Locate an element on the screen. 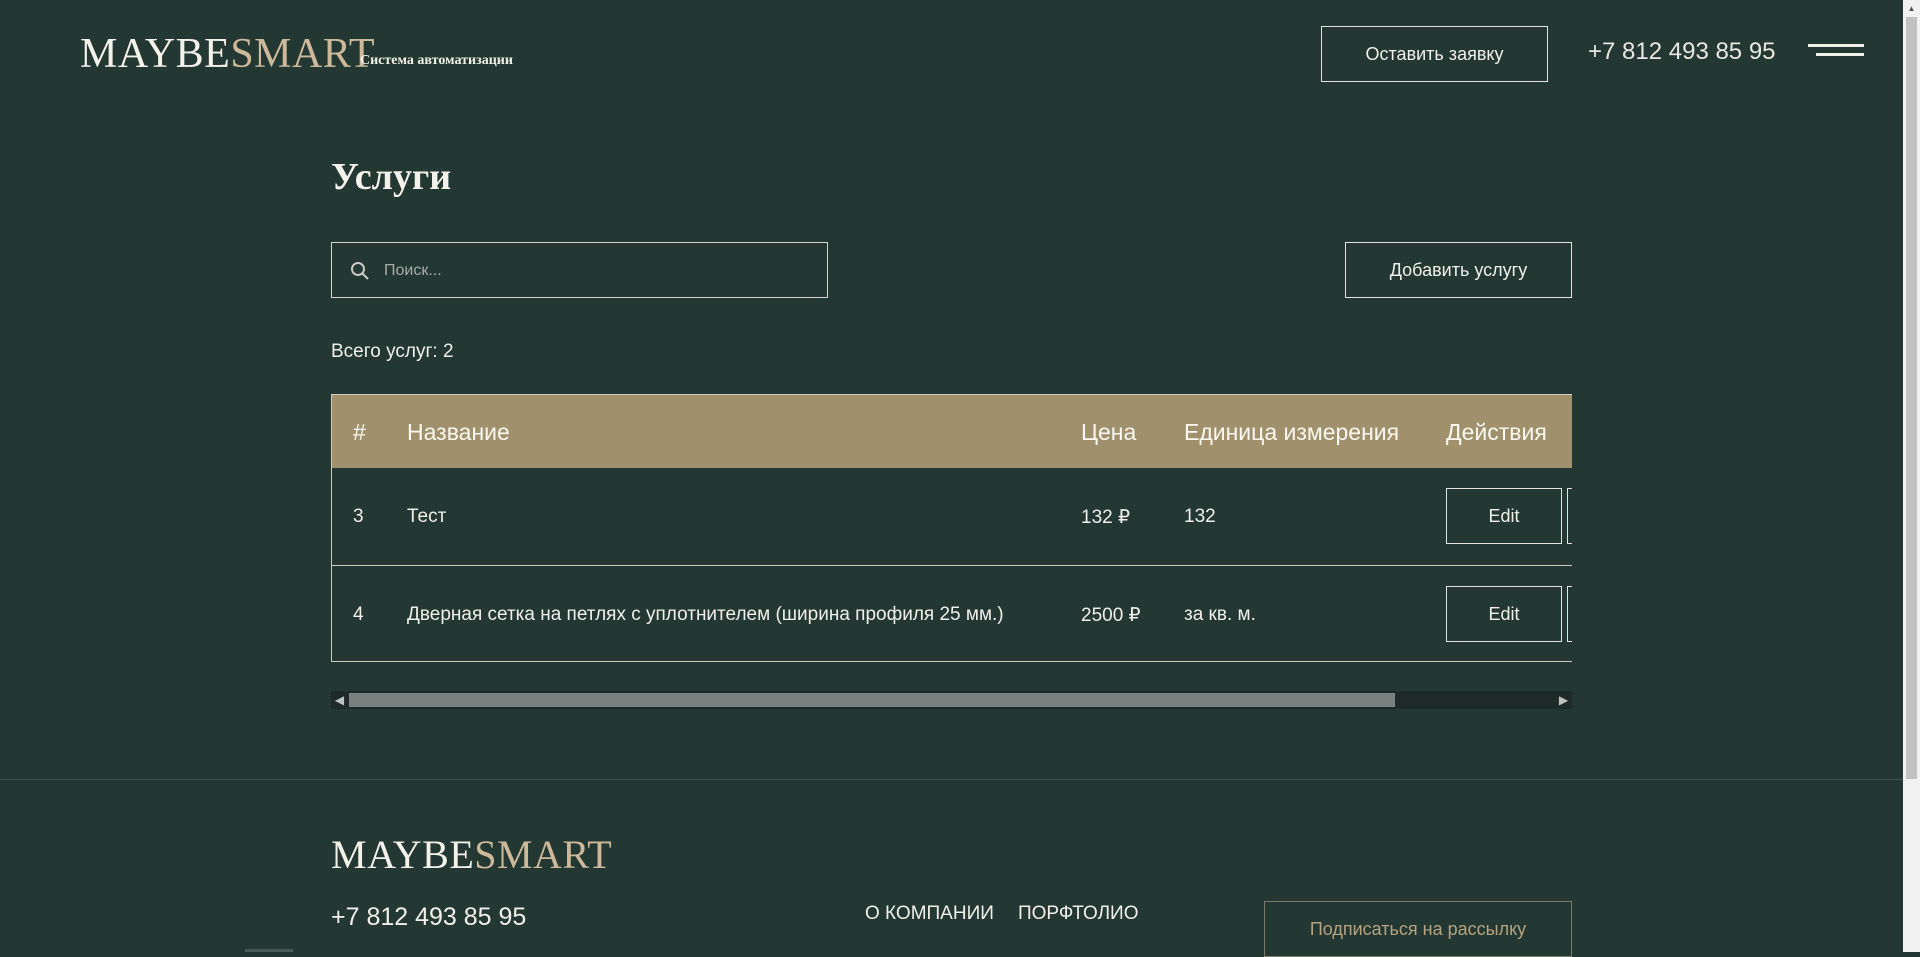  menu-line-bottom is located at coordinates (1840, 54).